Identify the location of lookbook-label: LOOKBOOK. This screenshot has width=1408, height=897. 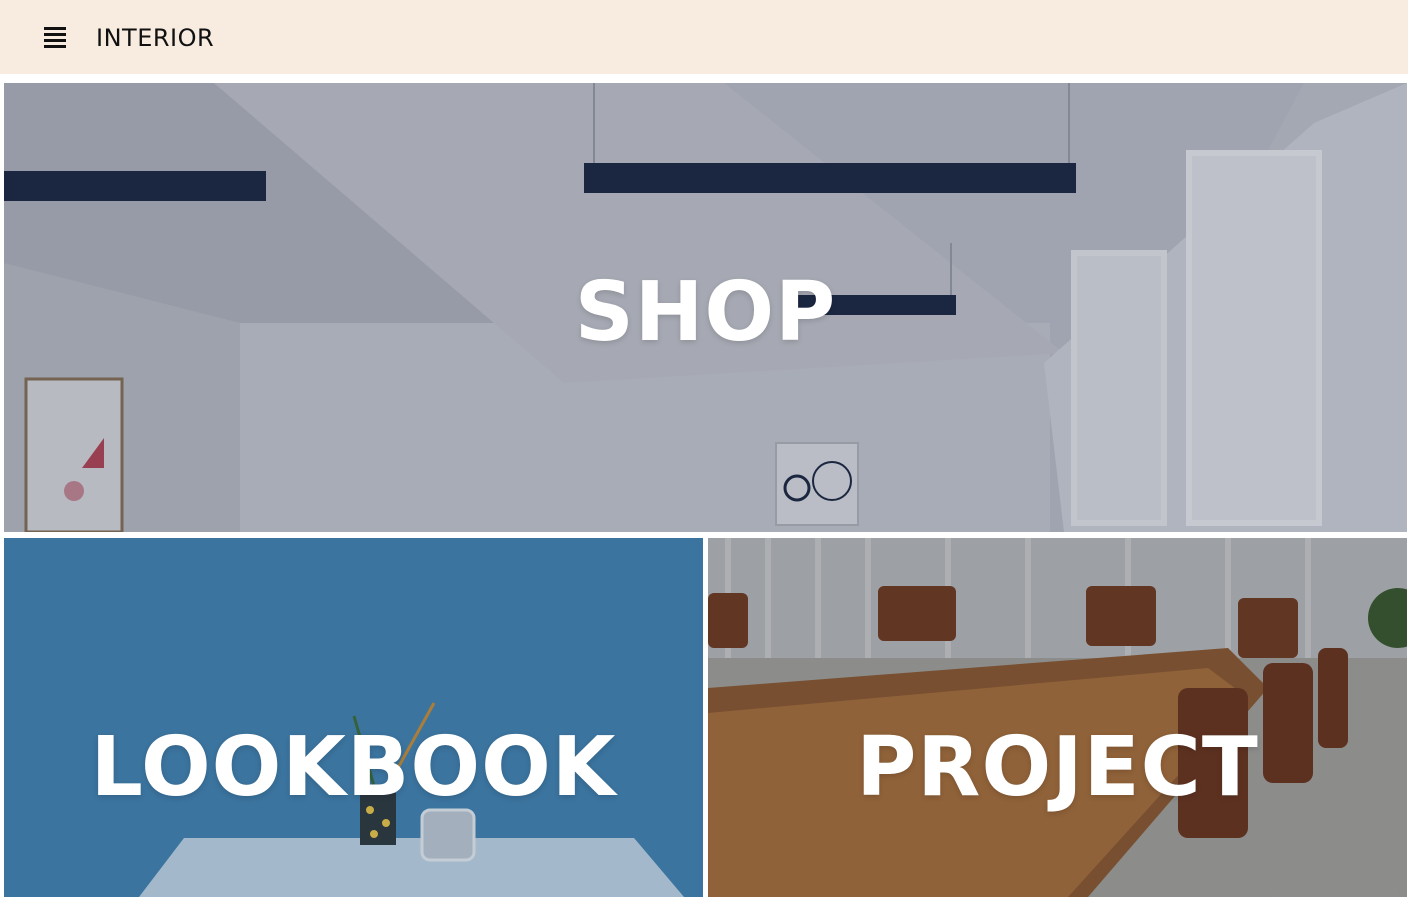
(353, 768).